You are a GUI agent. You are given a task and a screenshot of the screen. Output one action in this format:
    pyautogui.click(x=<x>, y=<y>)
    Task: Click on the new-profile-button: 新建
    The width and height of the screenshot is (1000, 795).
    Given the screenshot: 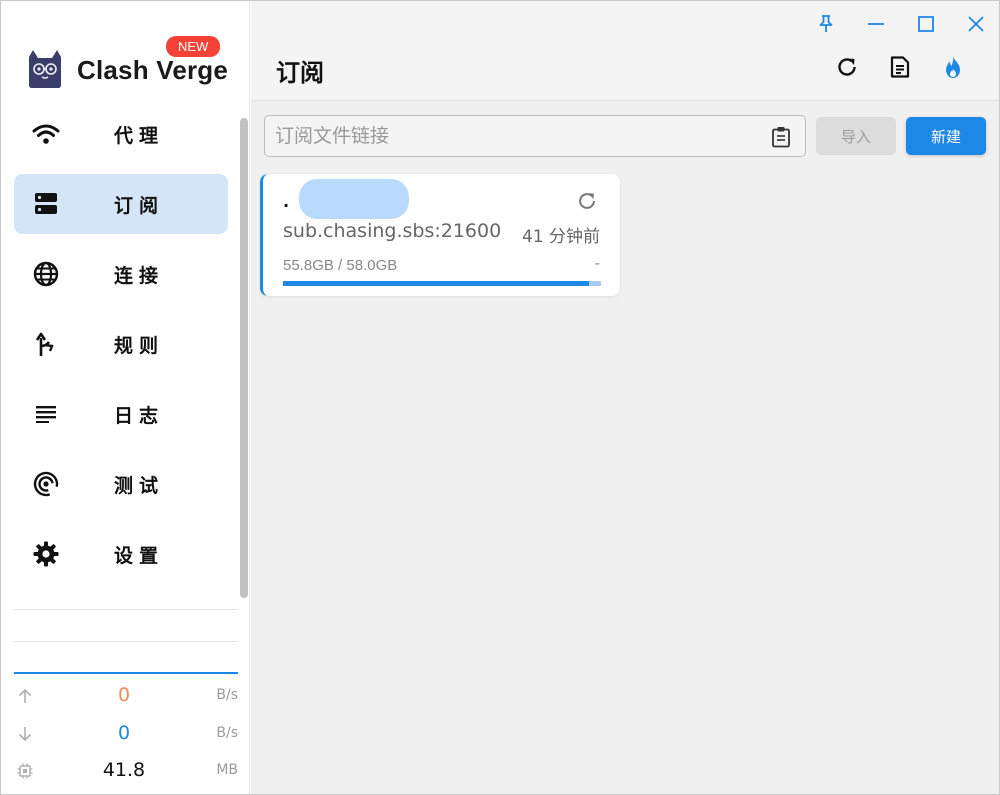 What is the action you would take?
    pyautogui.click(x=946, y=136)
    